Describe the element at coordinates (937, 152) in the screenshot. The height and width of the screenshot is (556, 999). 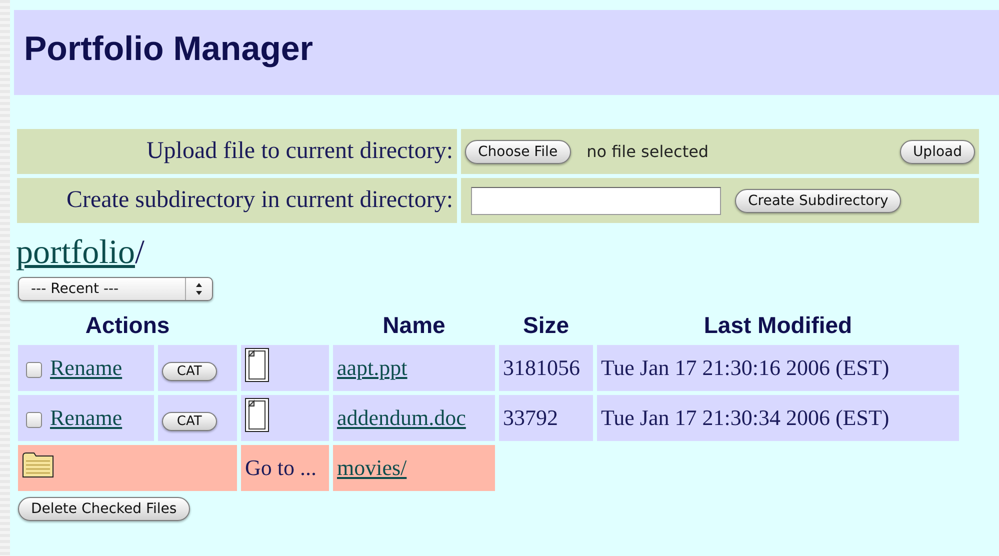
I see `upload-button: Upload` at that location.